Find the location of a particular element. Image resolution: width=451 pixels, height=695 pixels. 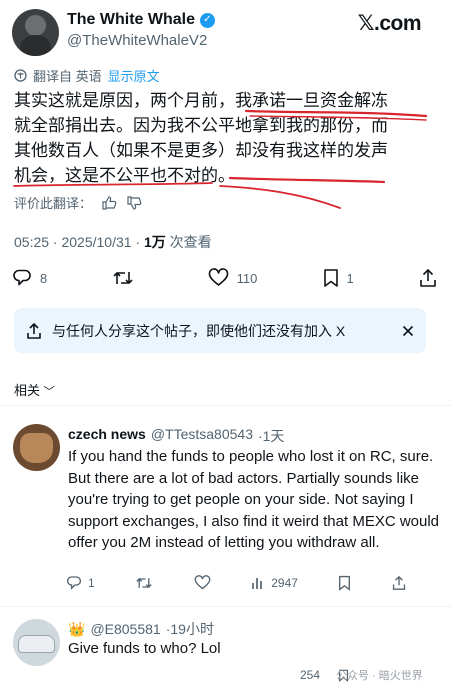

related-sort-dropdown: 相关 ﹀ is located at coordinates (34, 389).